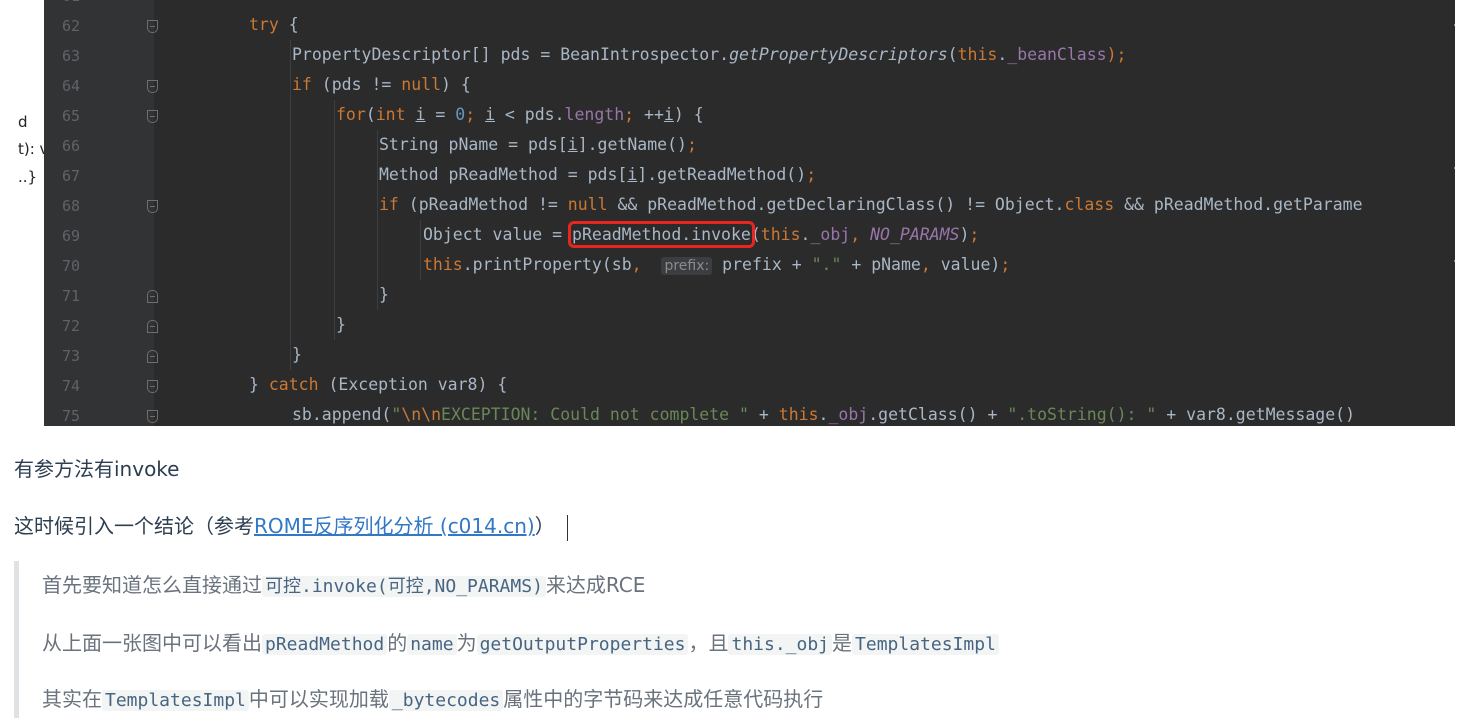 The height and width of the screenshot is (724, 1463). Describe the element at coordinates (466, 643) in the screenshot. I see `quote-text: 为` at that location.